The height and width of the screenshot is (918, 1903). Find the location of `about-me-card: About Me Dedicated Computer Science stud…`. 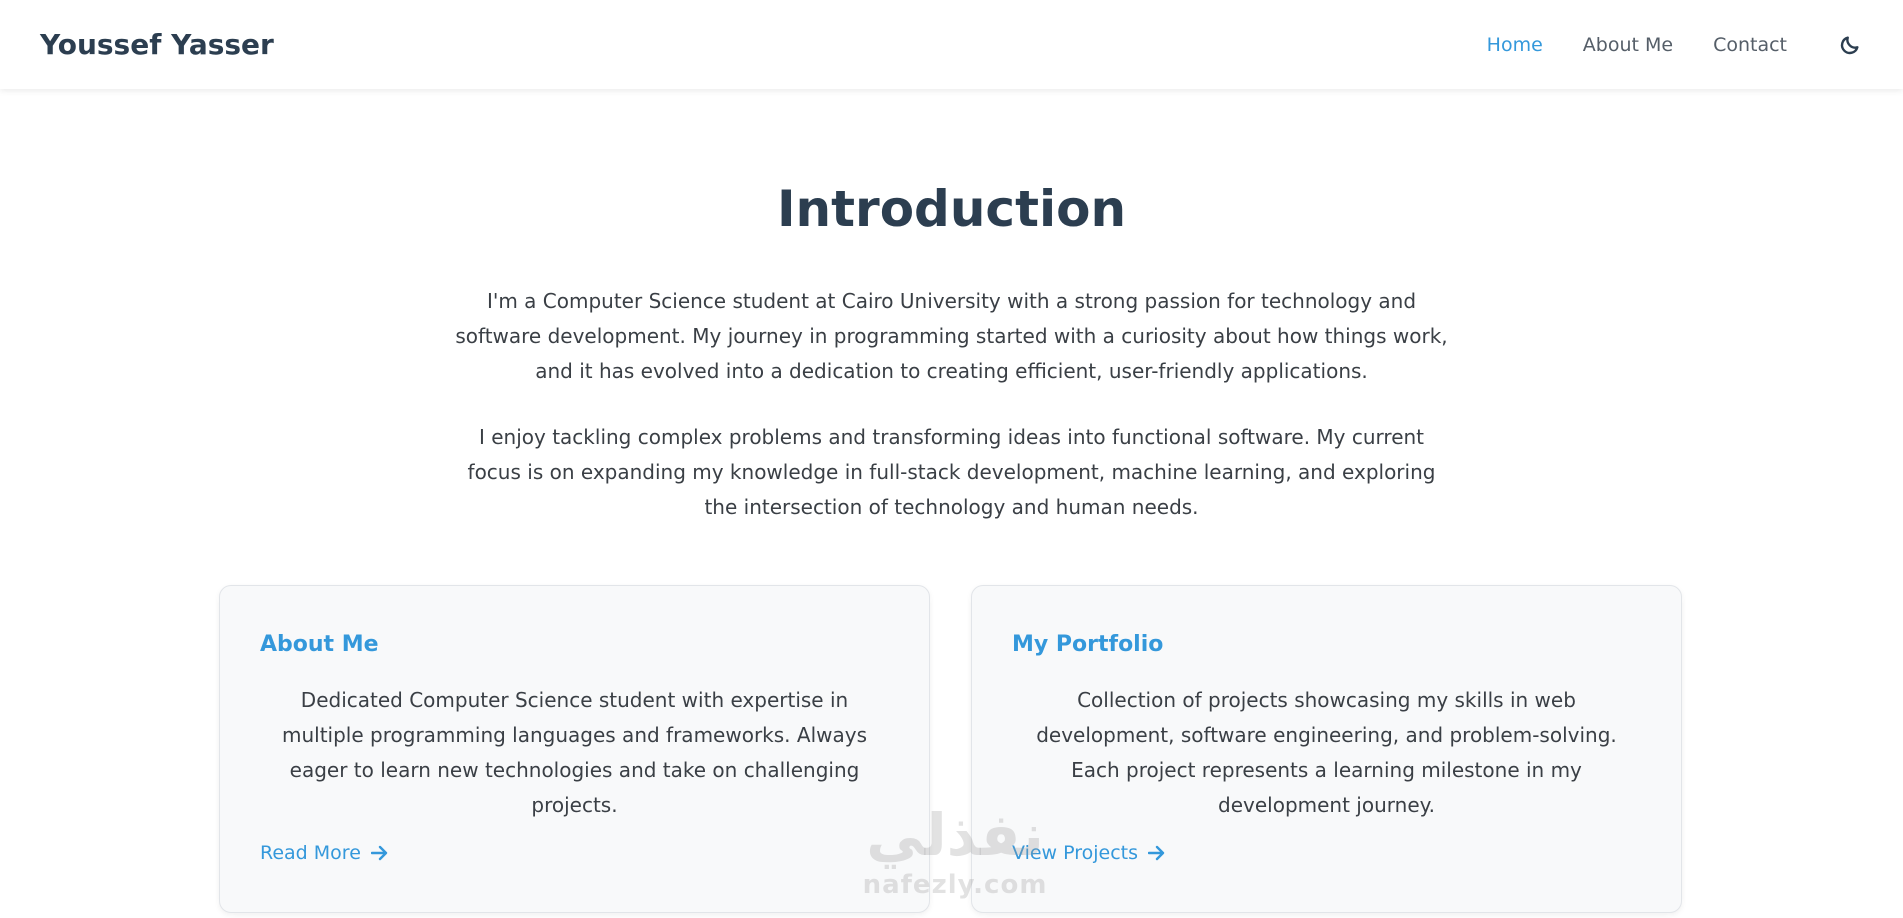

about-me-card: About Me Dedicated Computer Science stud… is located at coordinates (574, 749).